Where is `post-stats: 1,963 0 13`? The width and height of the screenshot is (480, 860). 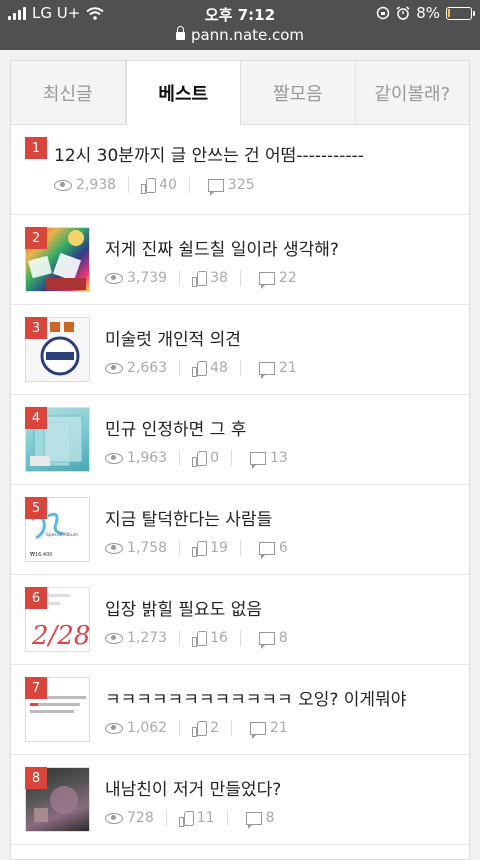 post-stats: 1,963 0 13 is located at coordinates (196, 459).